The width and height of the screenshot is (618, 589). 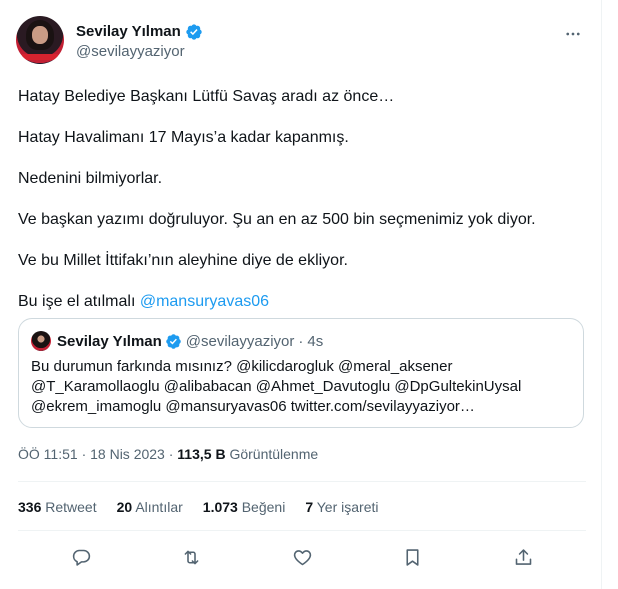 I want to click on quoted-tweet-header: Sevilay Yılman @sevilayyaziyor · 4s, so click(x=301, y=341).